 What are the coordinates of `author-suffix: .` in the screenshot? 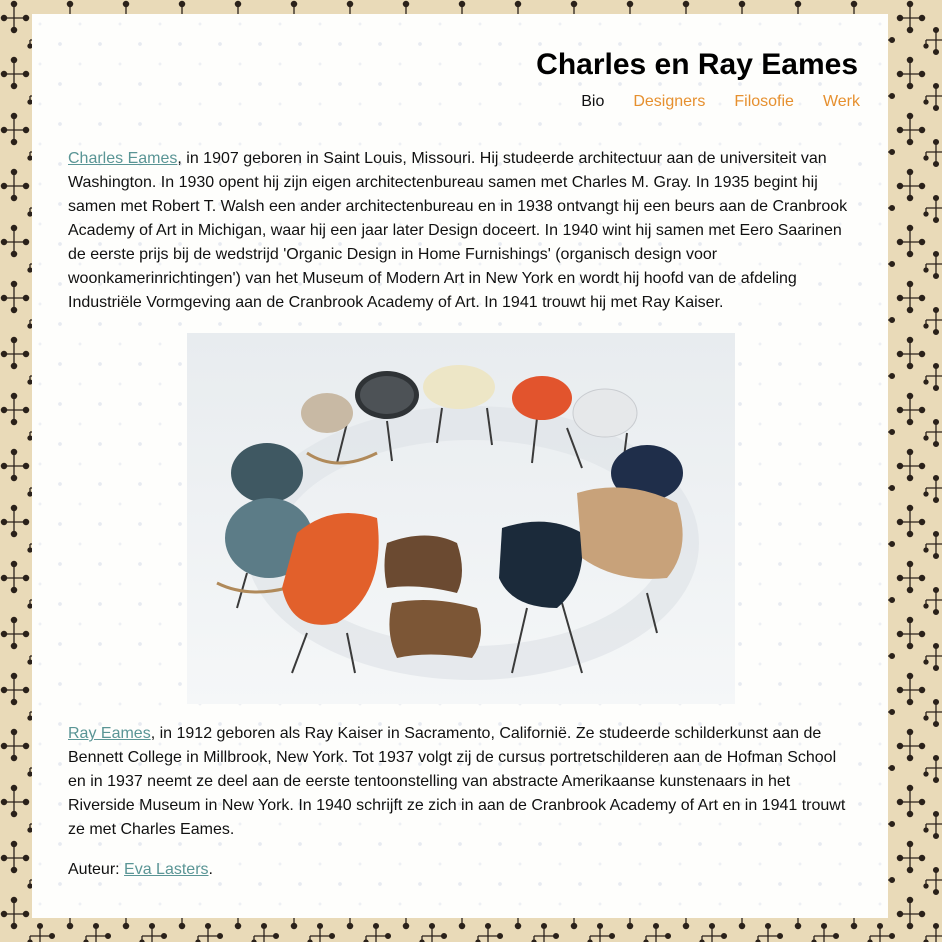 It's located at (210, 869).